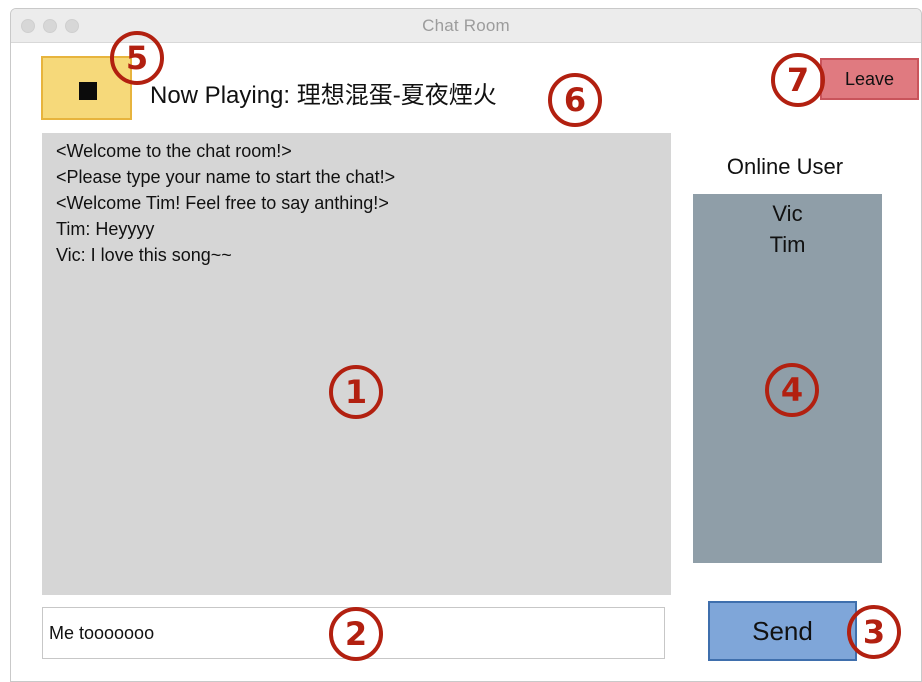 Image resolution: width=922 pixels, height=682 pixels. I want to click on leave-button: Leave, so click(869, 79).